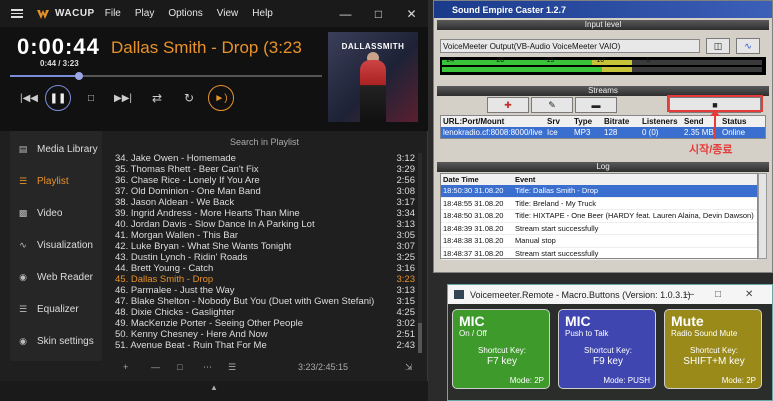 This screenshot has height=401, width=773. Describe the element at coordinates (265, 235) in the screenshot. I see `playlist-row: 41. Morgan Wallen - This Bar 3:05` at that location.